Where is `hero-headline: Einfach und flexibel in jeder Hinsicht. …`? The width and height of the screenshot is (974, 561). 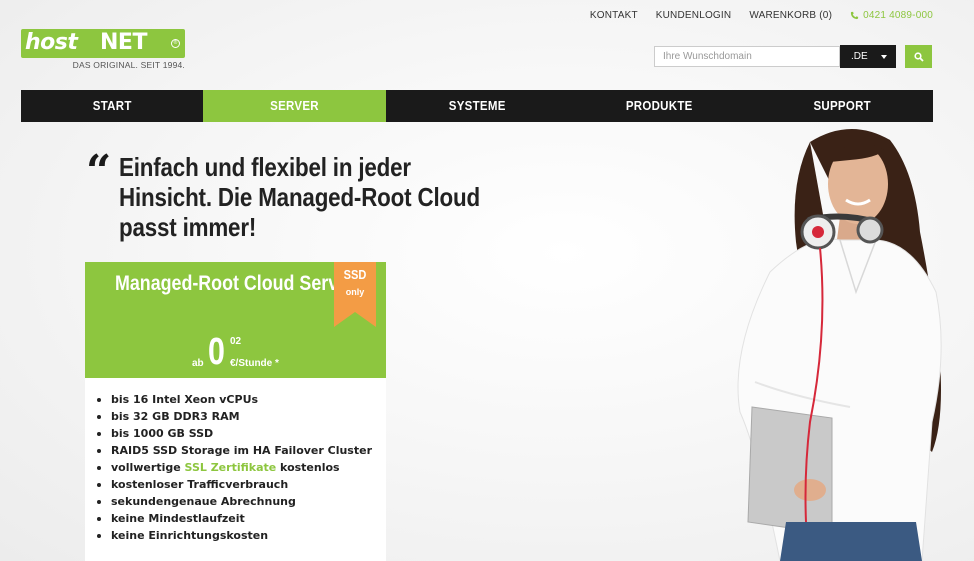 hero-headline: Einfach und flexibel in jeder Hinsicht. … is located at coordinates (299, 197).